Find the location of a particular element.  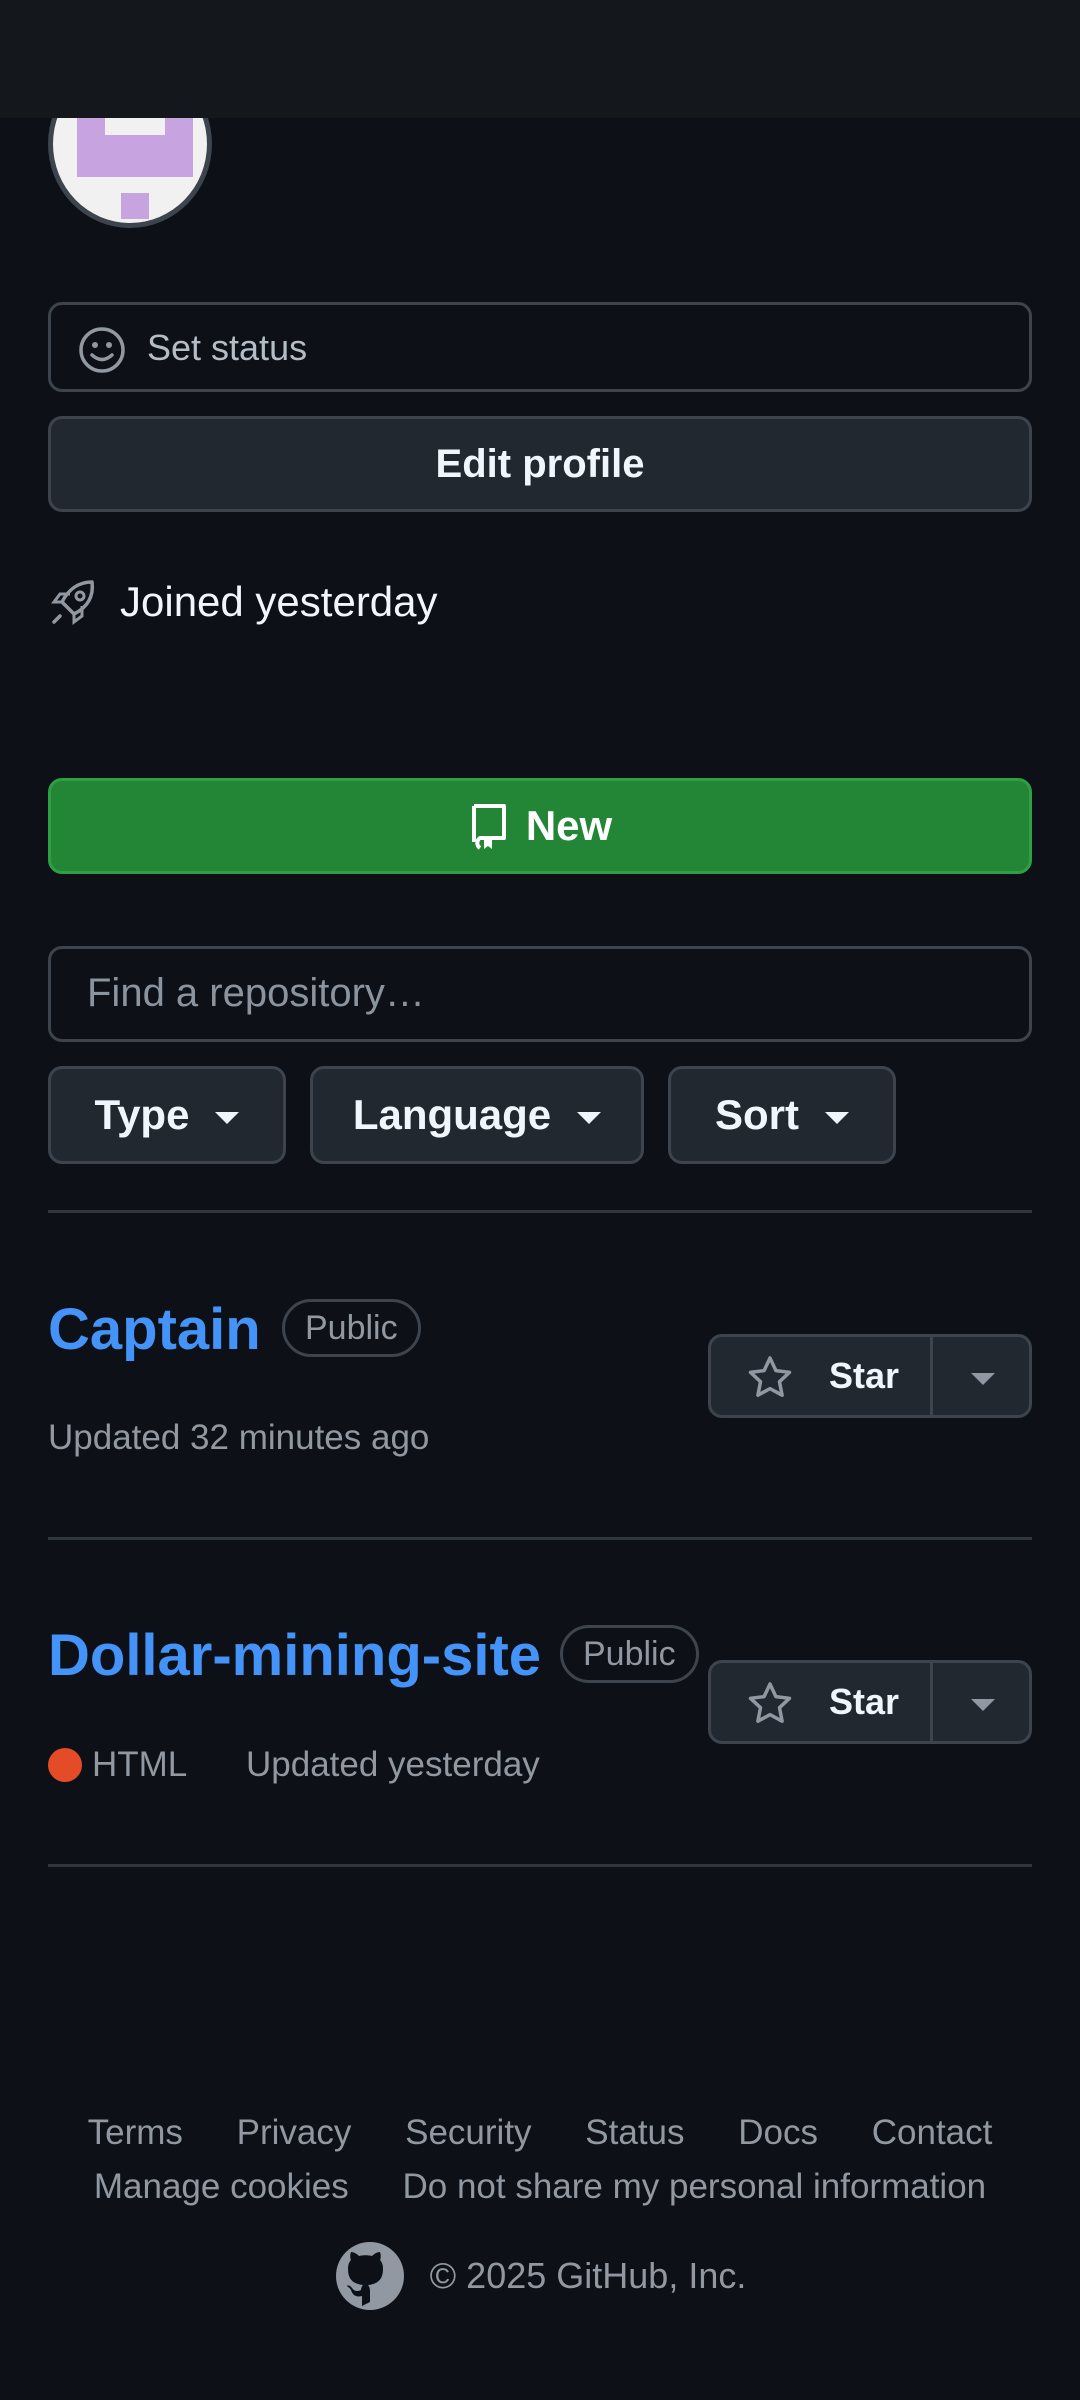

identicon-image is located at coordinates (135, 160).